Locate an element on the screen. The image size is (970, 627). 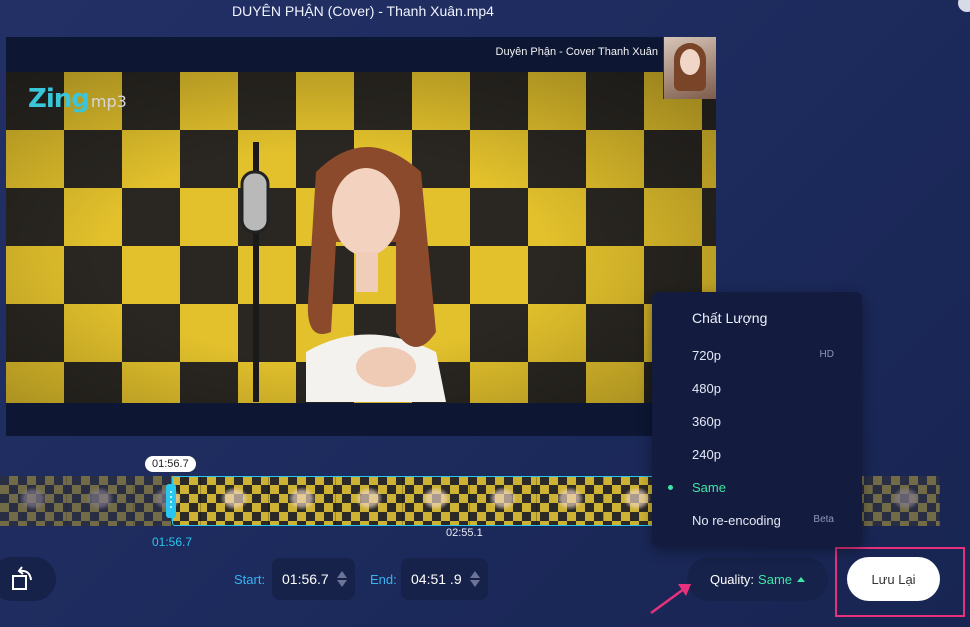
end-label: End: is located at coordinates (383, 579).